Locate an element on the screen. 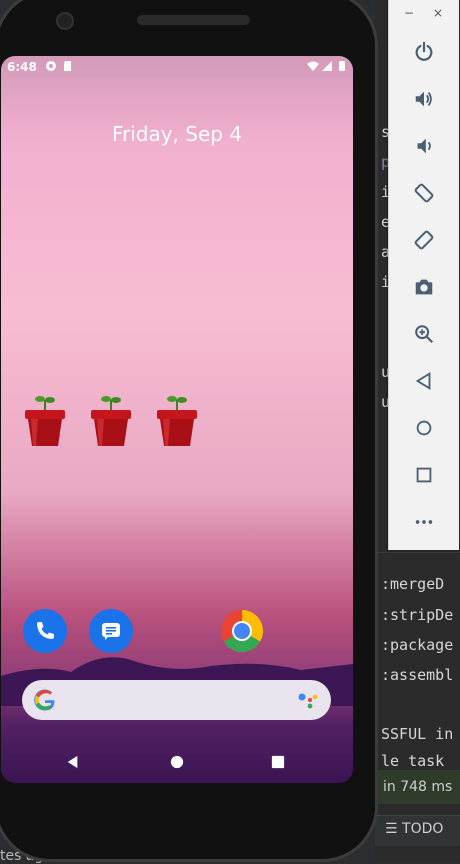 This screenshot has height=864, width=460. volume-down-button is located at coordinates (424, 146).